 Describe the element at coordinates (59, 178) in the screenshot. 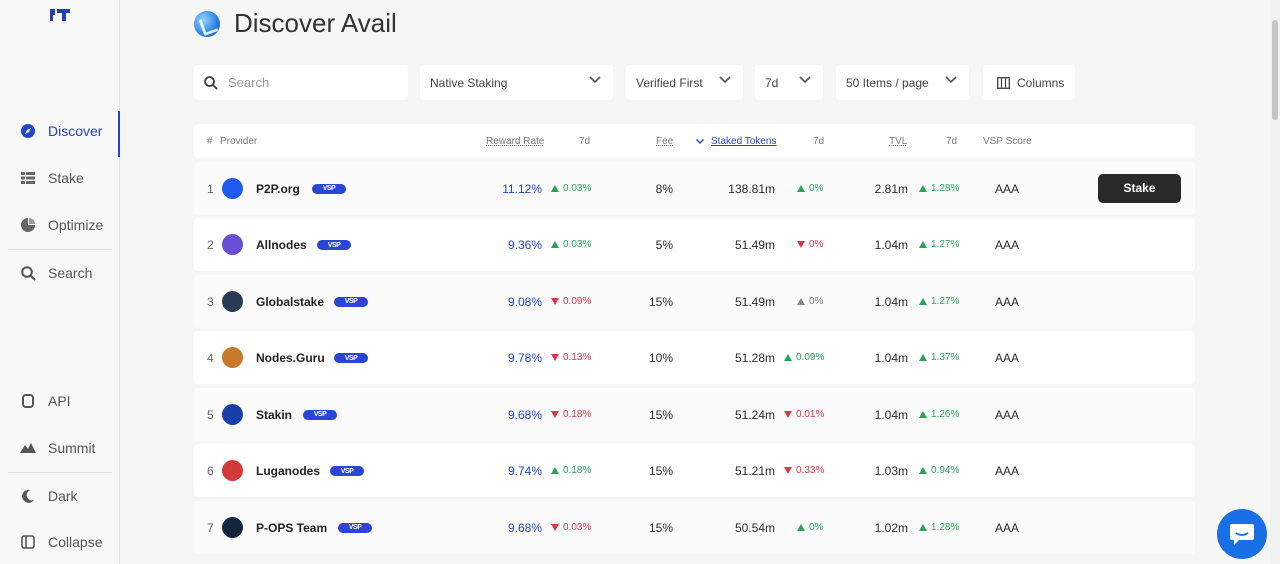

I see `sidebar-item-stake: Stake` at that location.